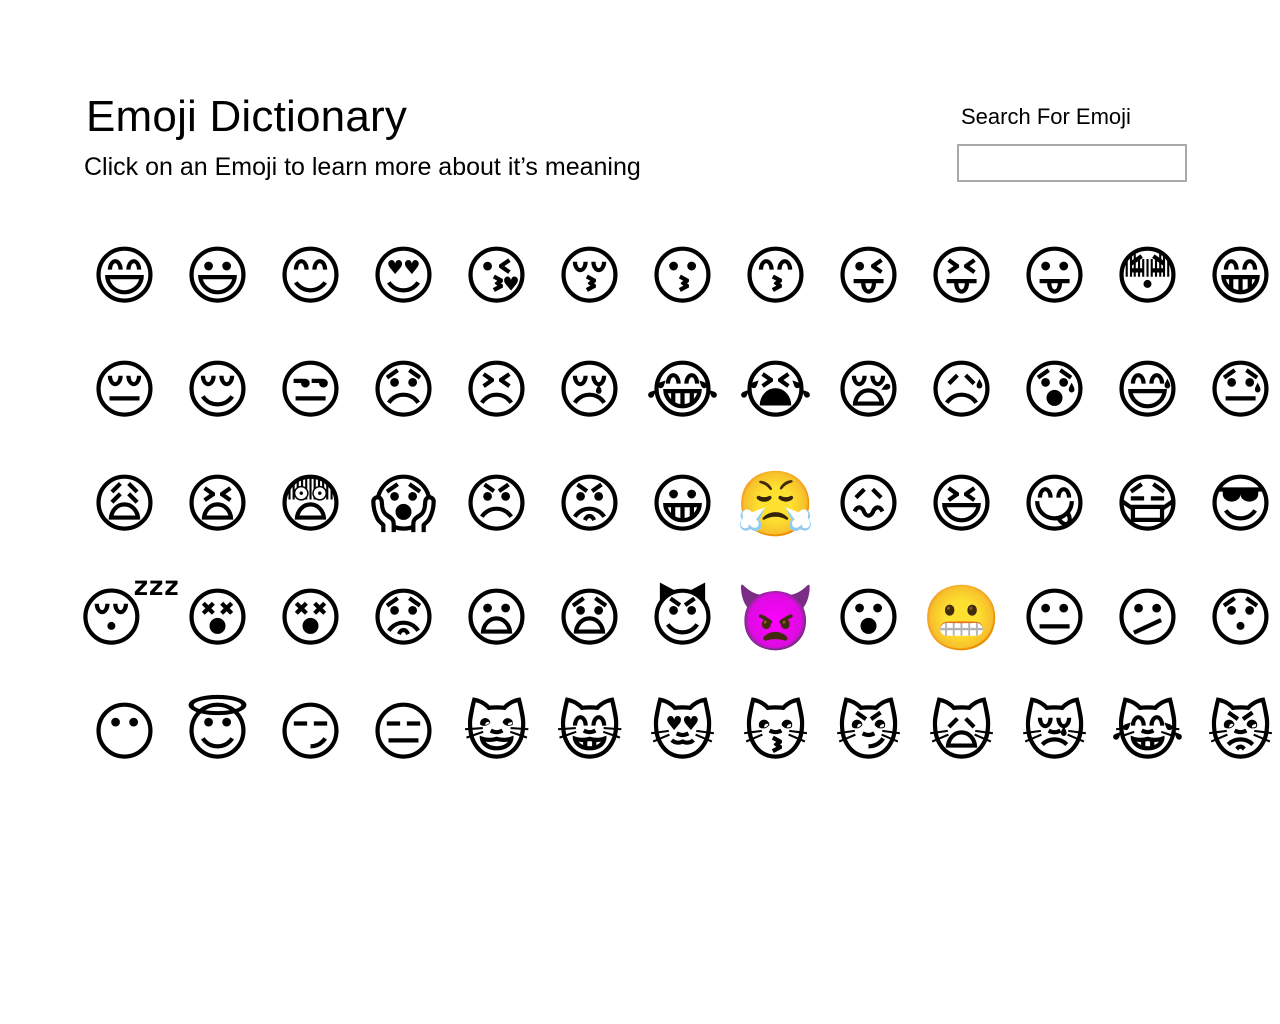  I want to click on emoji-face-savoring-food: 😋, so click(1054, 505).